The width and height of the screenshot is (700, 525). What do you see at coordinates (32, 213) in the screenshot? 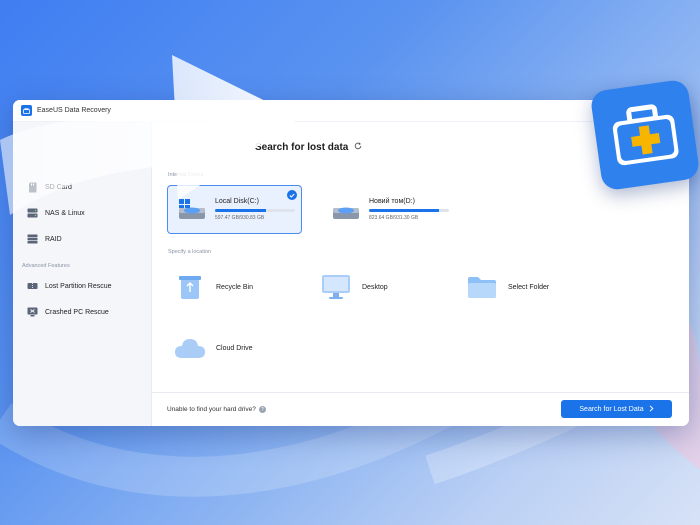
I see `nas-icon` at bounding box center [32, 213].